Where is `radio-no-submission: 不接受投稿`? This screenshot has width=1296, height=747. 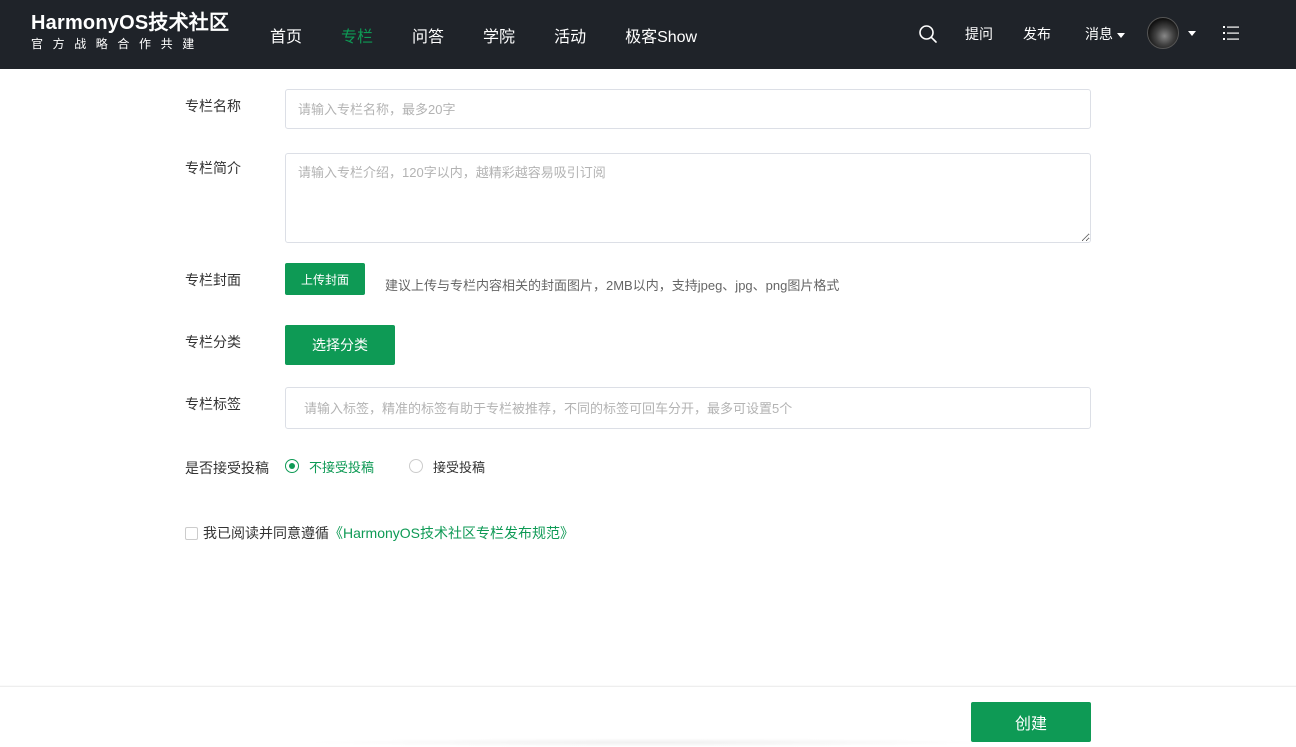
radio-no-submission: 不接受投稿 is located at coordinates (329, 466).